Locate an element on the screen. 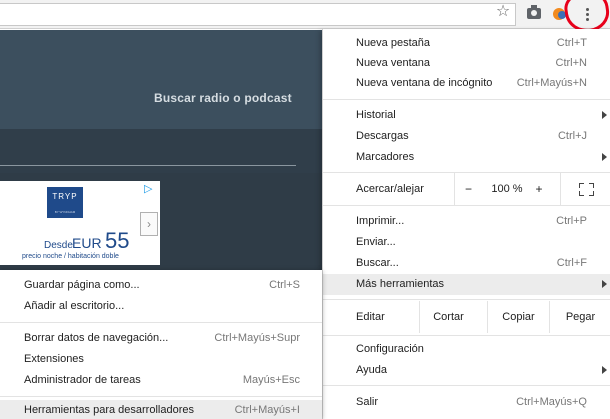  ad-fine-print: precio noche / habitación doble is located at coordinates (70, 256).